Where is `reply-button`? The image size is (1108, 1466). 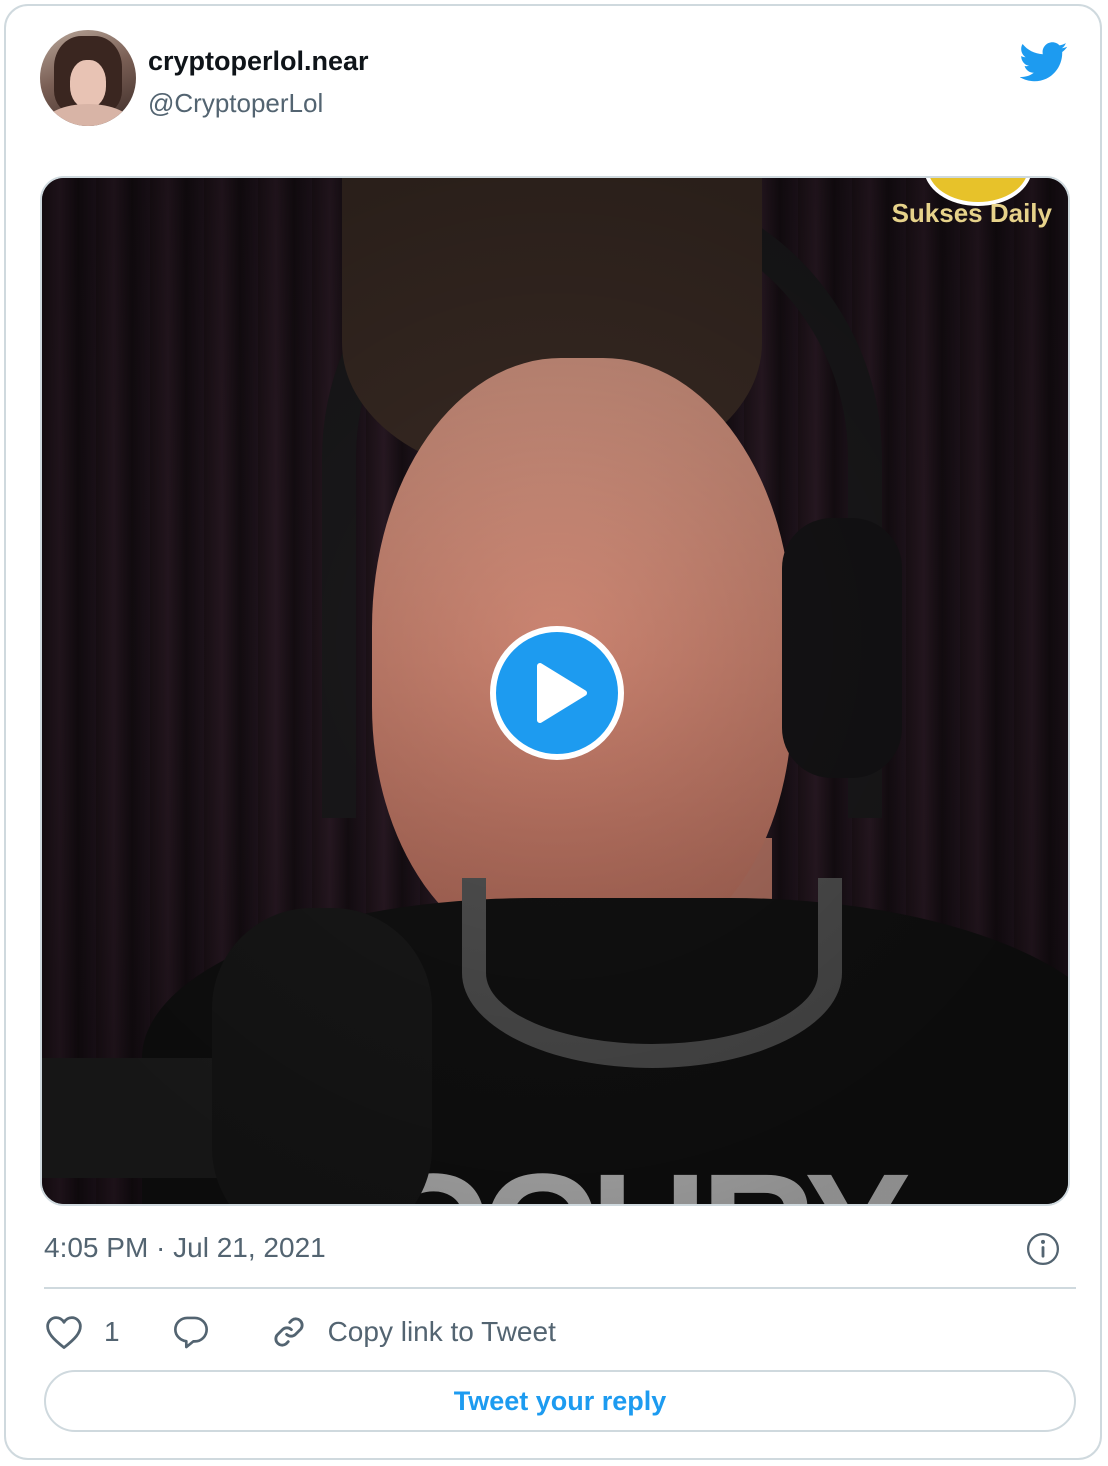
reply-button is located at coordinates (201, 1332).